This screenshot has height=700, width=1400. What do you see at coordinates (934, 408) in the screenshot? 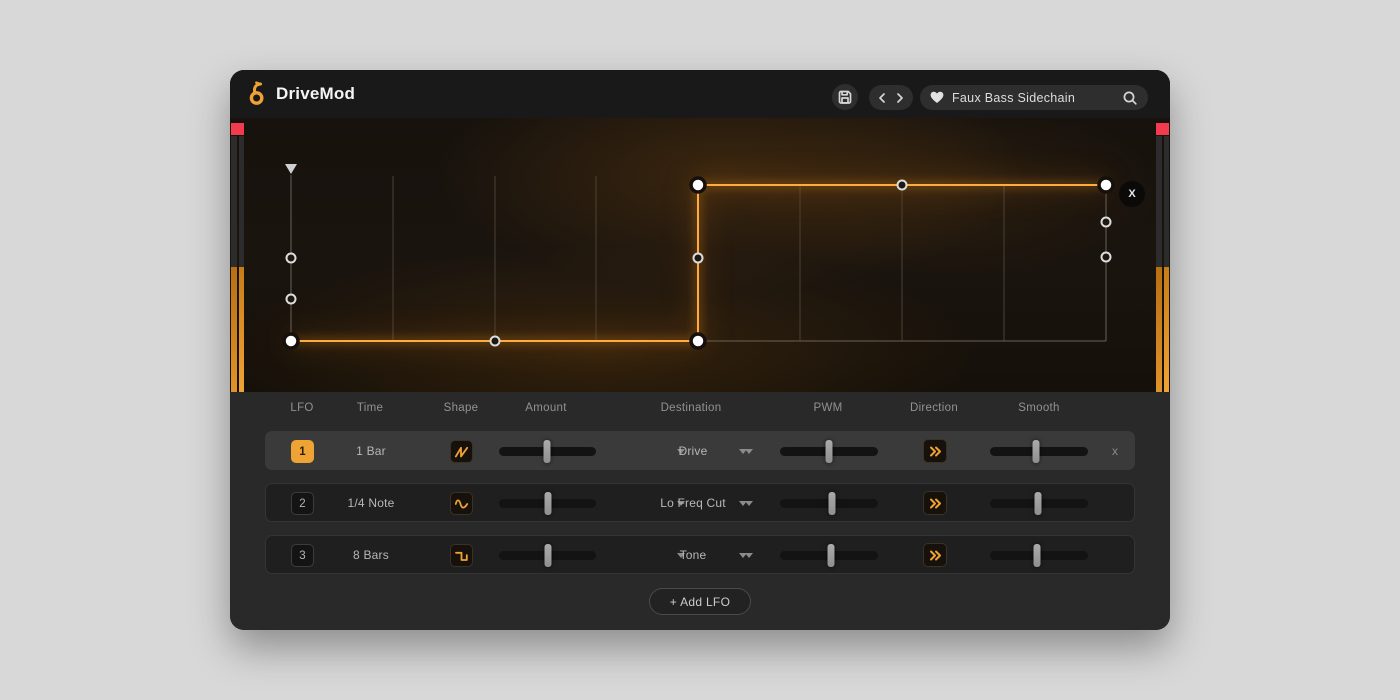
I see `column-header-direction: Direction` at bounding box center [934, 408].